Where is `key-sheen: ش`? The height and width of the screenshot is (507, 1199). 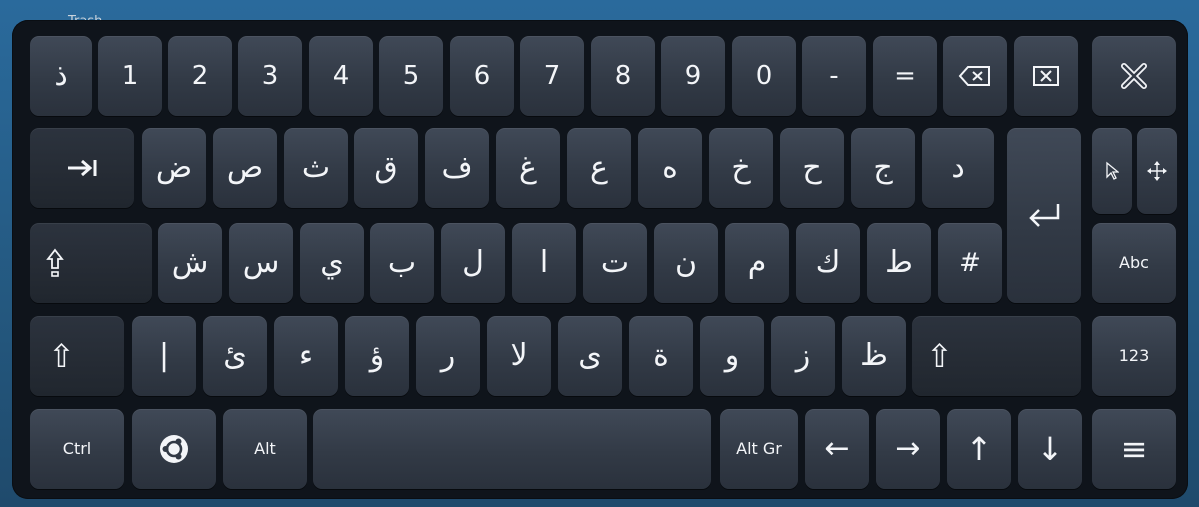 key-sheen: ش is located at coordinates (190, 263).